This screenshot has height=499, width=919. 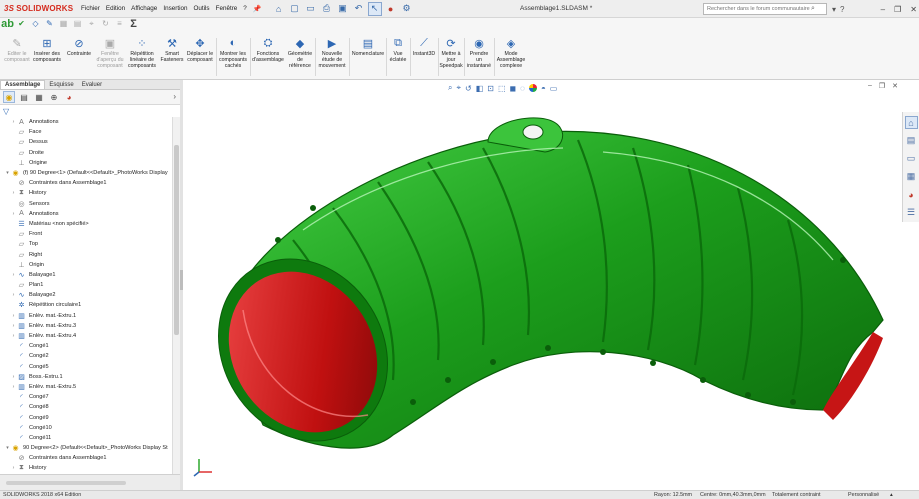 I want to click on tree-node: ◜ Congé8, so click(x=86, y=407).